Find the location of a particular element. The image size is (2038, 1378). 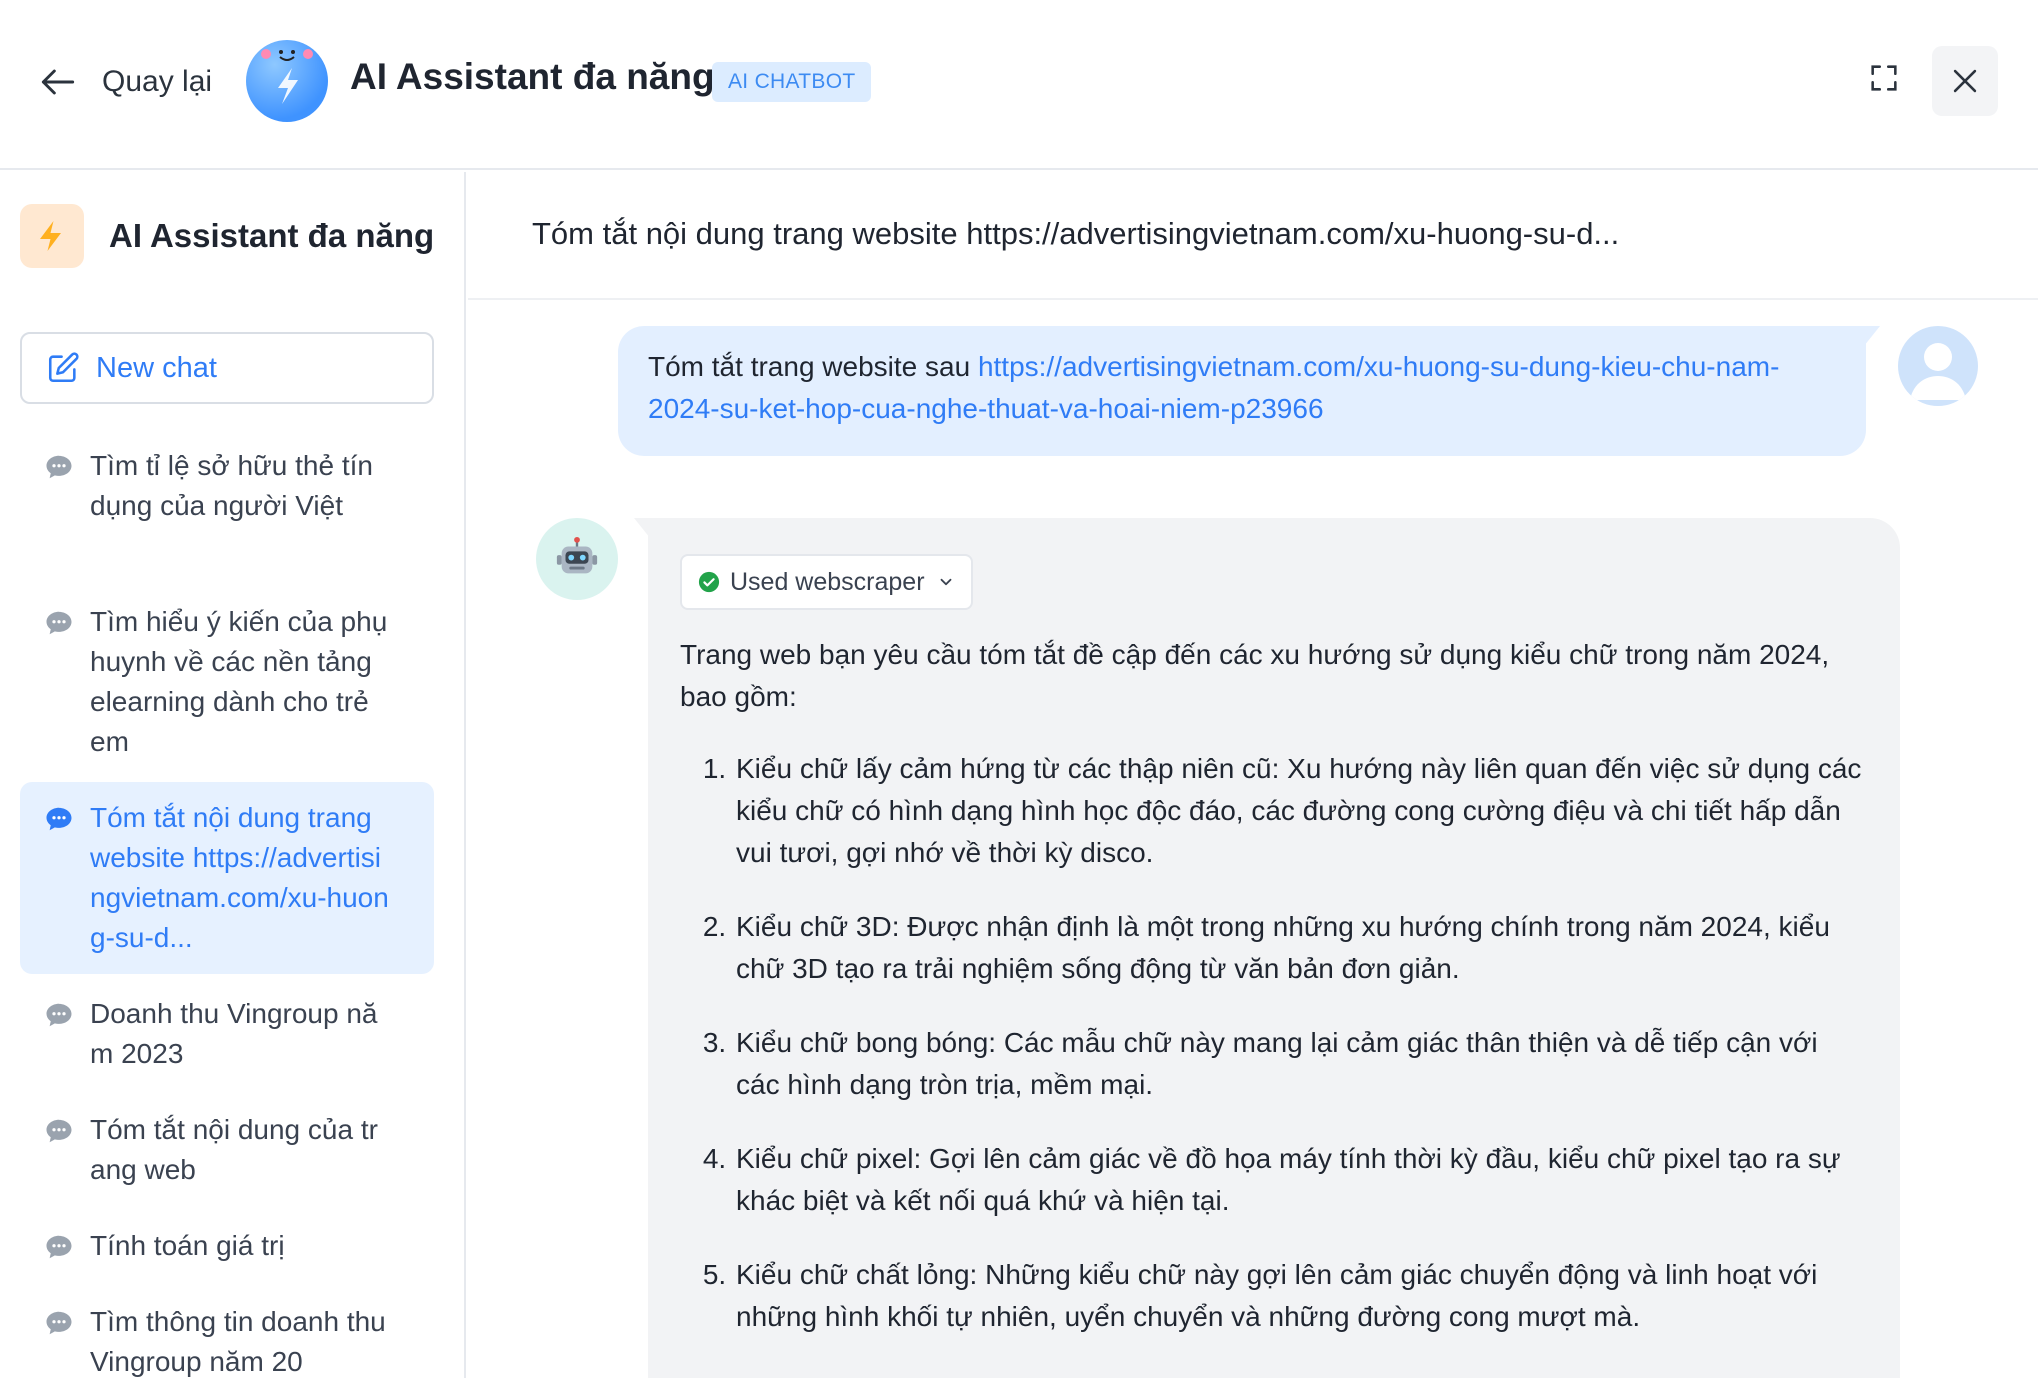

user-avatar is located at coordinates (1938, 366).